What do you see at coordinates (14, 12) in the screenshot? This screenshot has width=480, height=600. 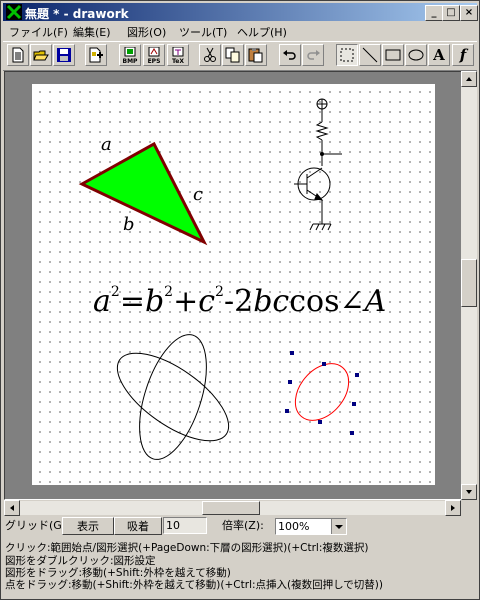 I see `app-icon` at bounding box center [14, 12].